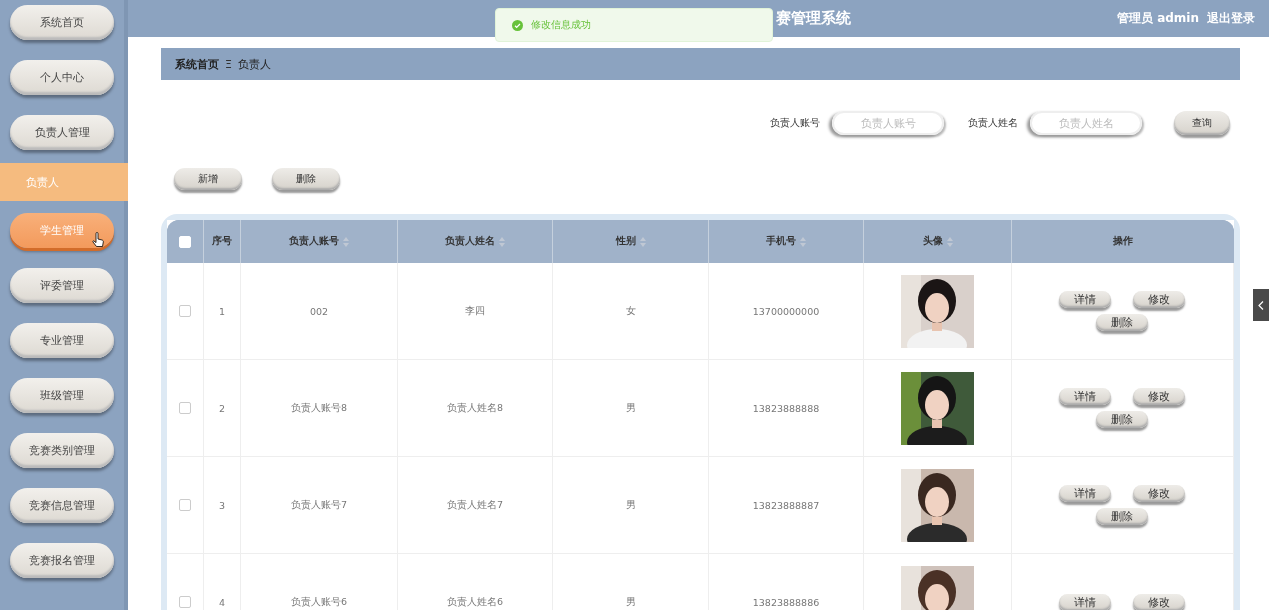 The height and width of the screenshot is (610, 1269). Describe the element at coordinates (222, 311) in the screenshot. I see `table-cell: 1` at that location.